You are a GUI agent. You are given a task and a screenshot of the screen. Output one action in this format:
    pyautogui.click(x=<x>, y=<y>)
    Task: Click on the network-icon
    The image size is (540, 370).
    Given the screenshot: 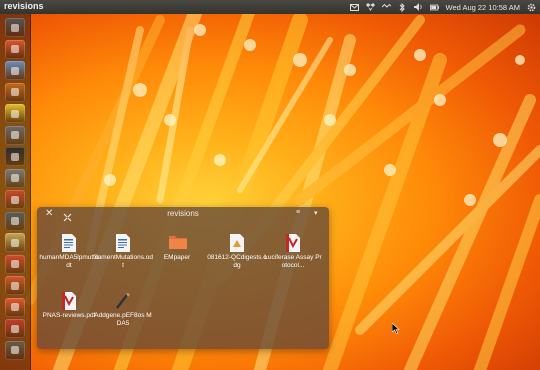 What is the action you would take?
    pyautogui.click(x=386, y=7)
    